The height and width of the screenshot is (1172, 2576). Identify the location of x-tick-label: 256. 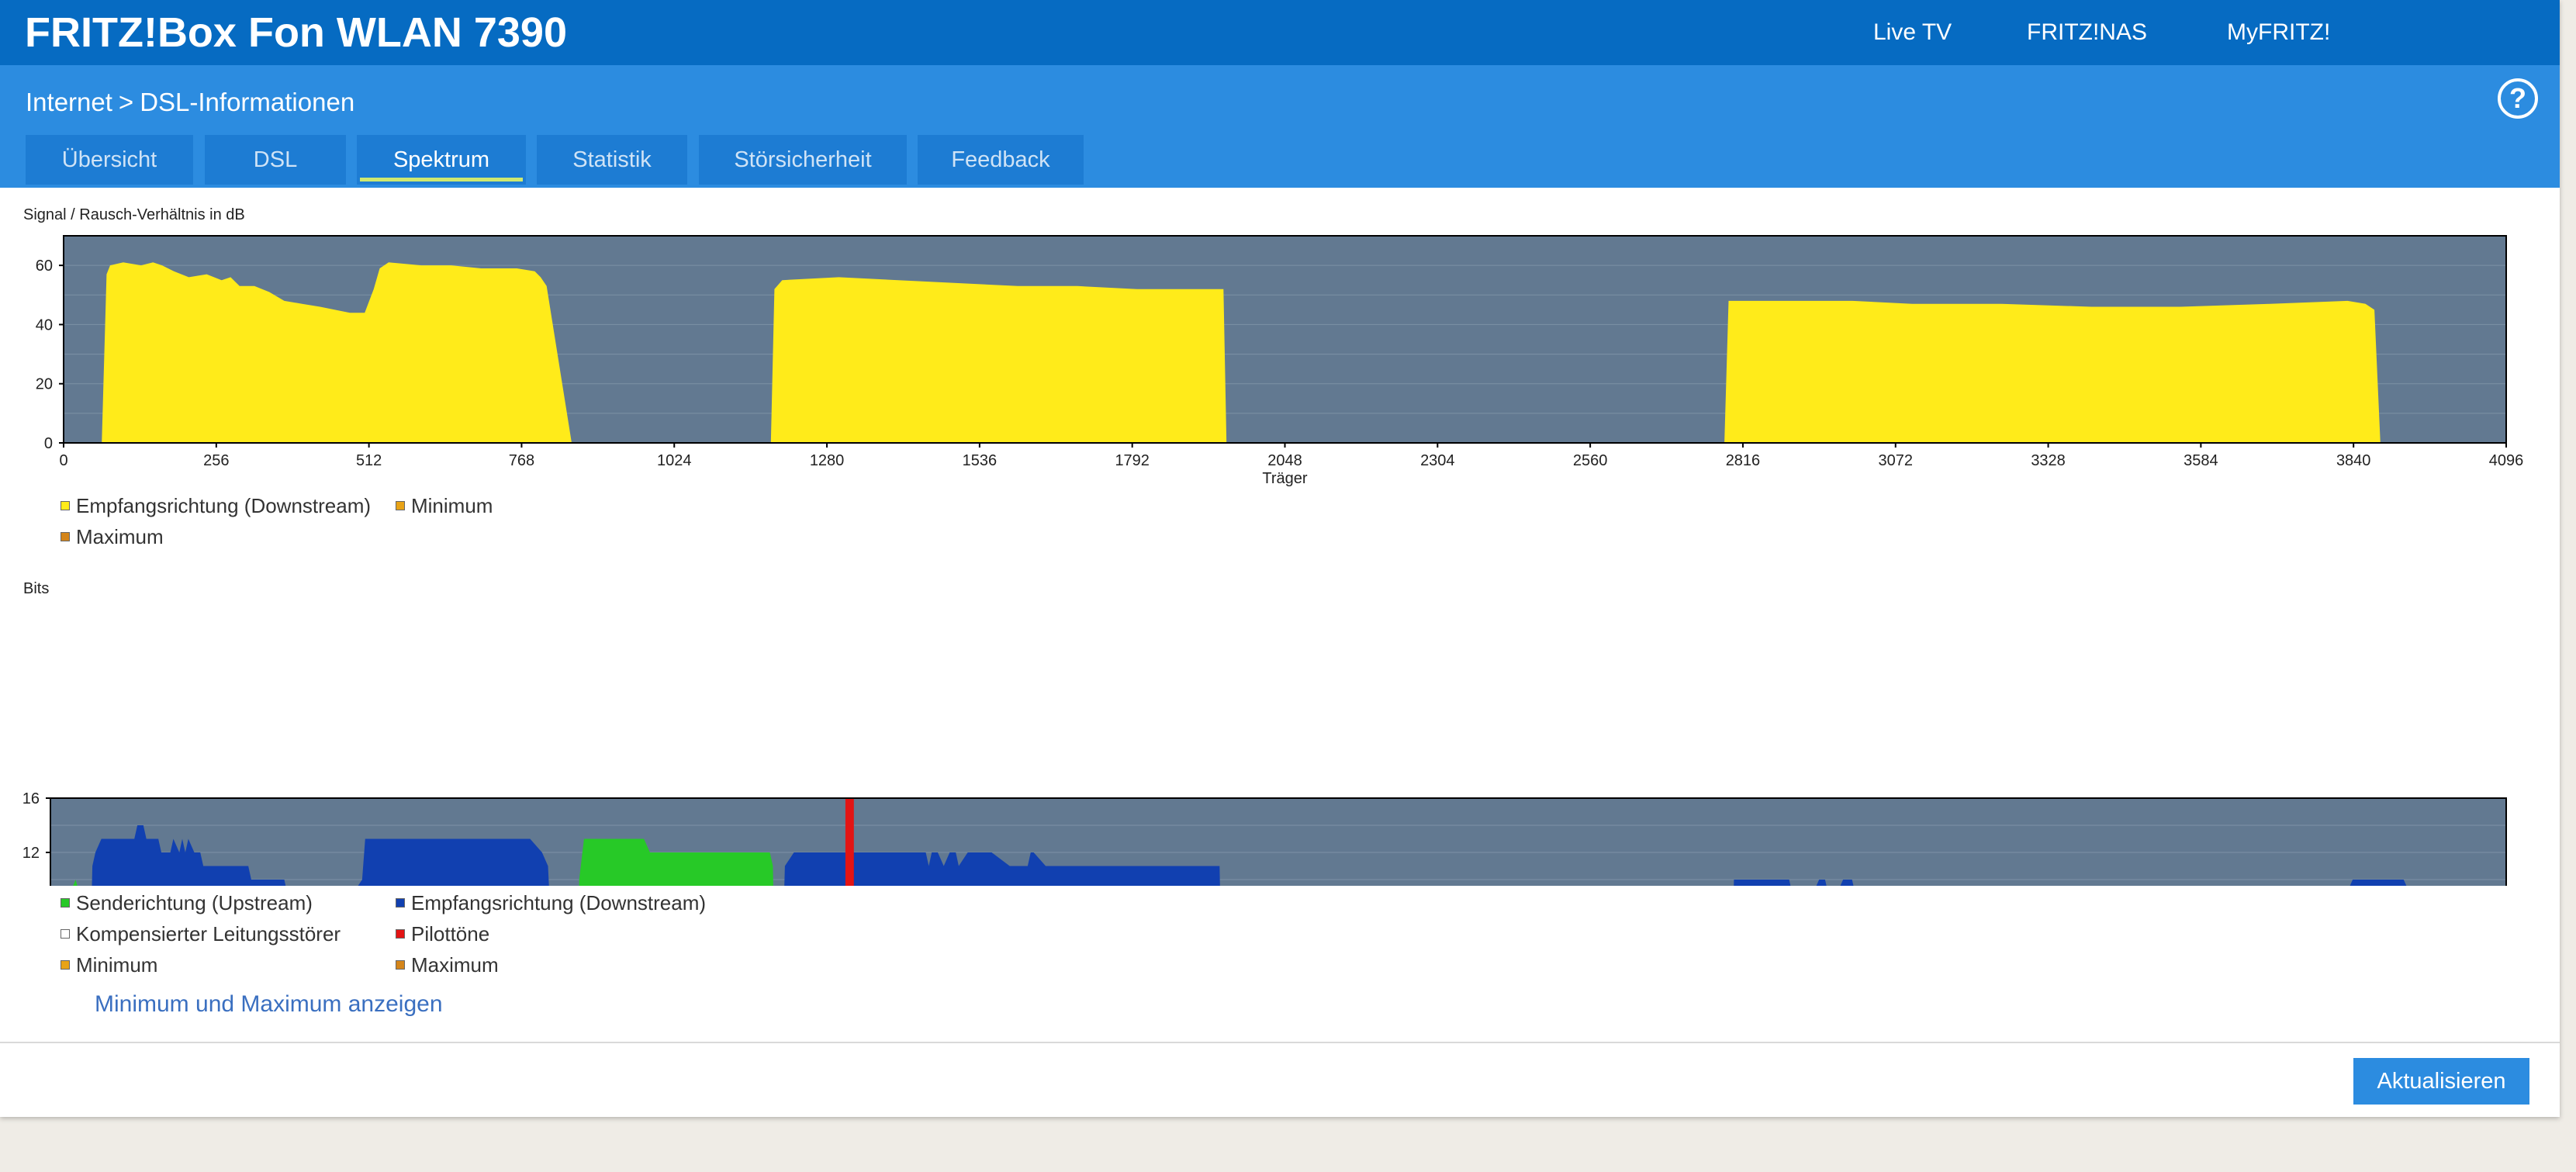
(216, 460).